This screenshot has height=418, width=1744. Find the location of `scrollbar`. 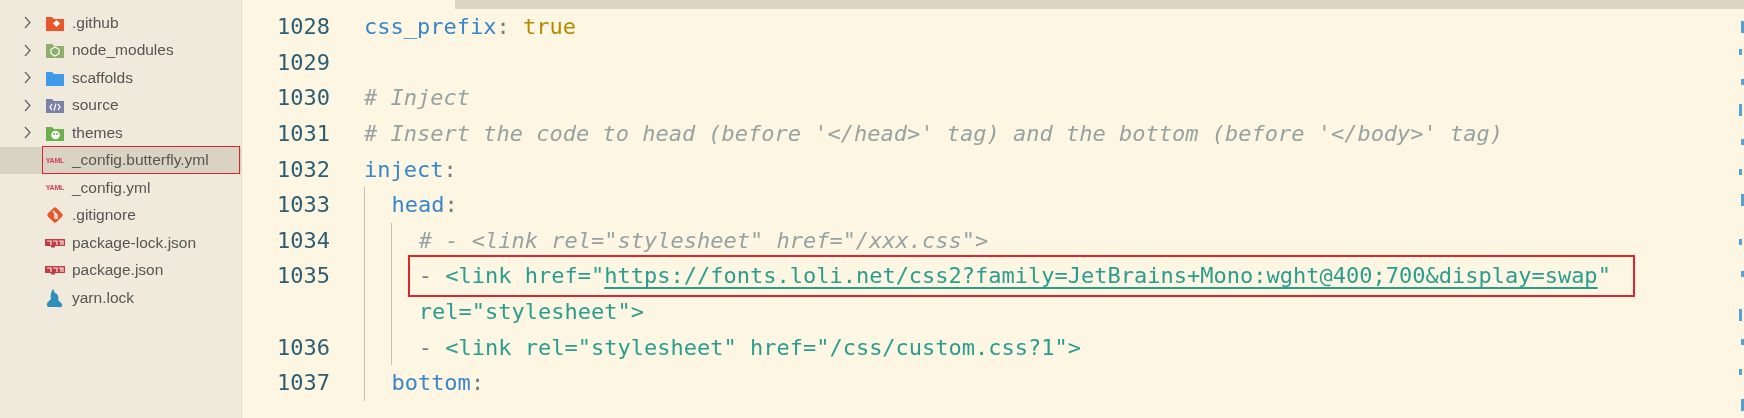

scrollbar is located at coordinates (1099, 4).